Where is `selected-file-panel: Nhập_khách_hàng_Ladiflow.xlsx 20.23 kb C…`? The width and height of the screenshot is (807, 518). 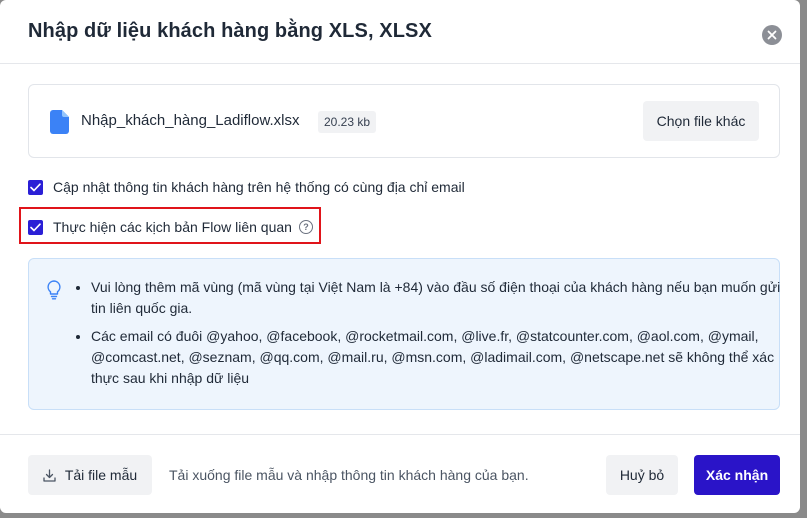 selected-file-panel: Nhập_khách_hàng_Ladiflow.xlsx 20.23 kb C… is located at coordinates (404, 121).